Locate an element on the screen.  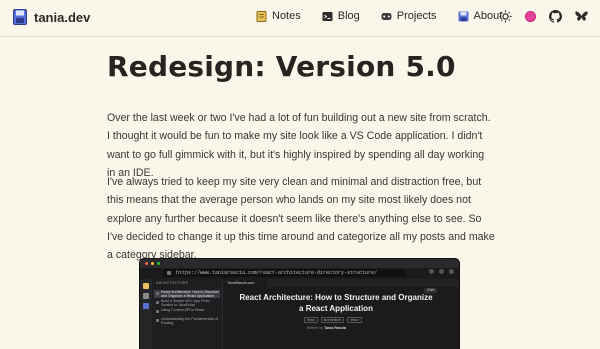
browser-extensions is located at coordinates (441, 271).